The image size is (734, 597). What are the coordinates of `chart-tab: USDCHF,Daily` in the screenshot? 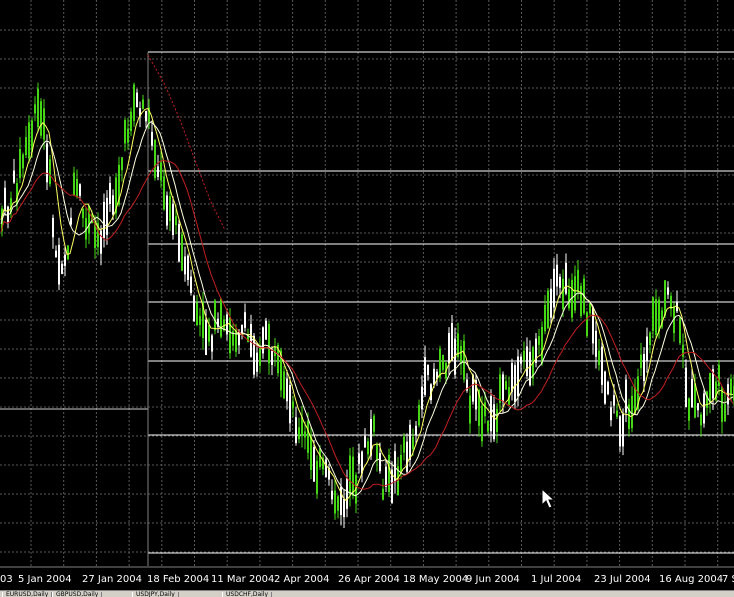 It's located at (247, 594).